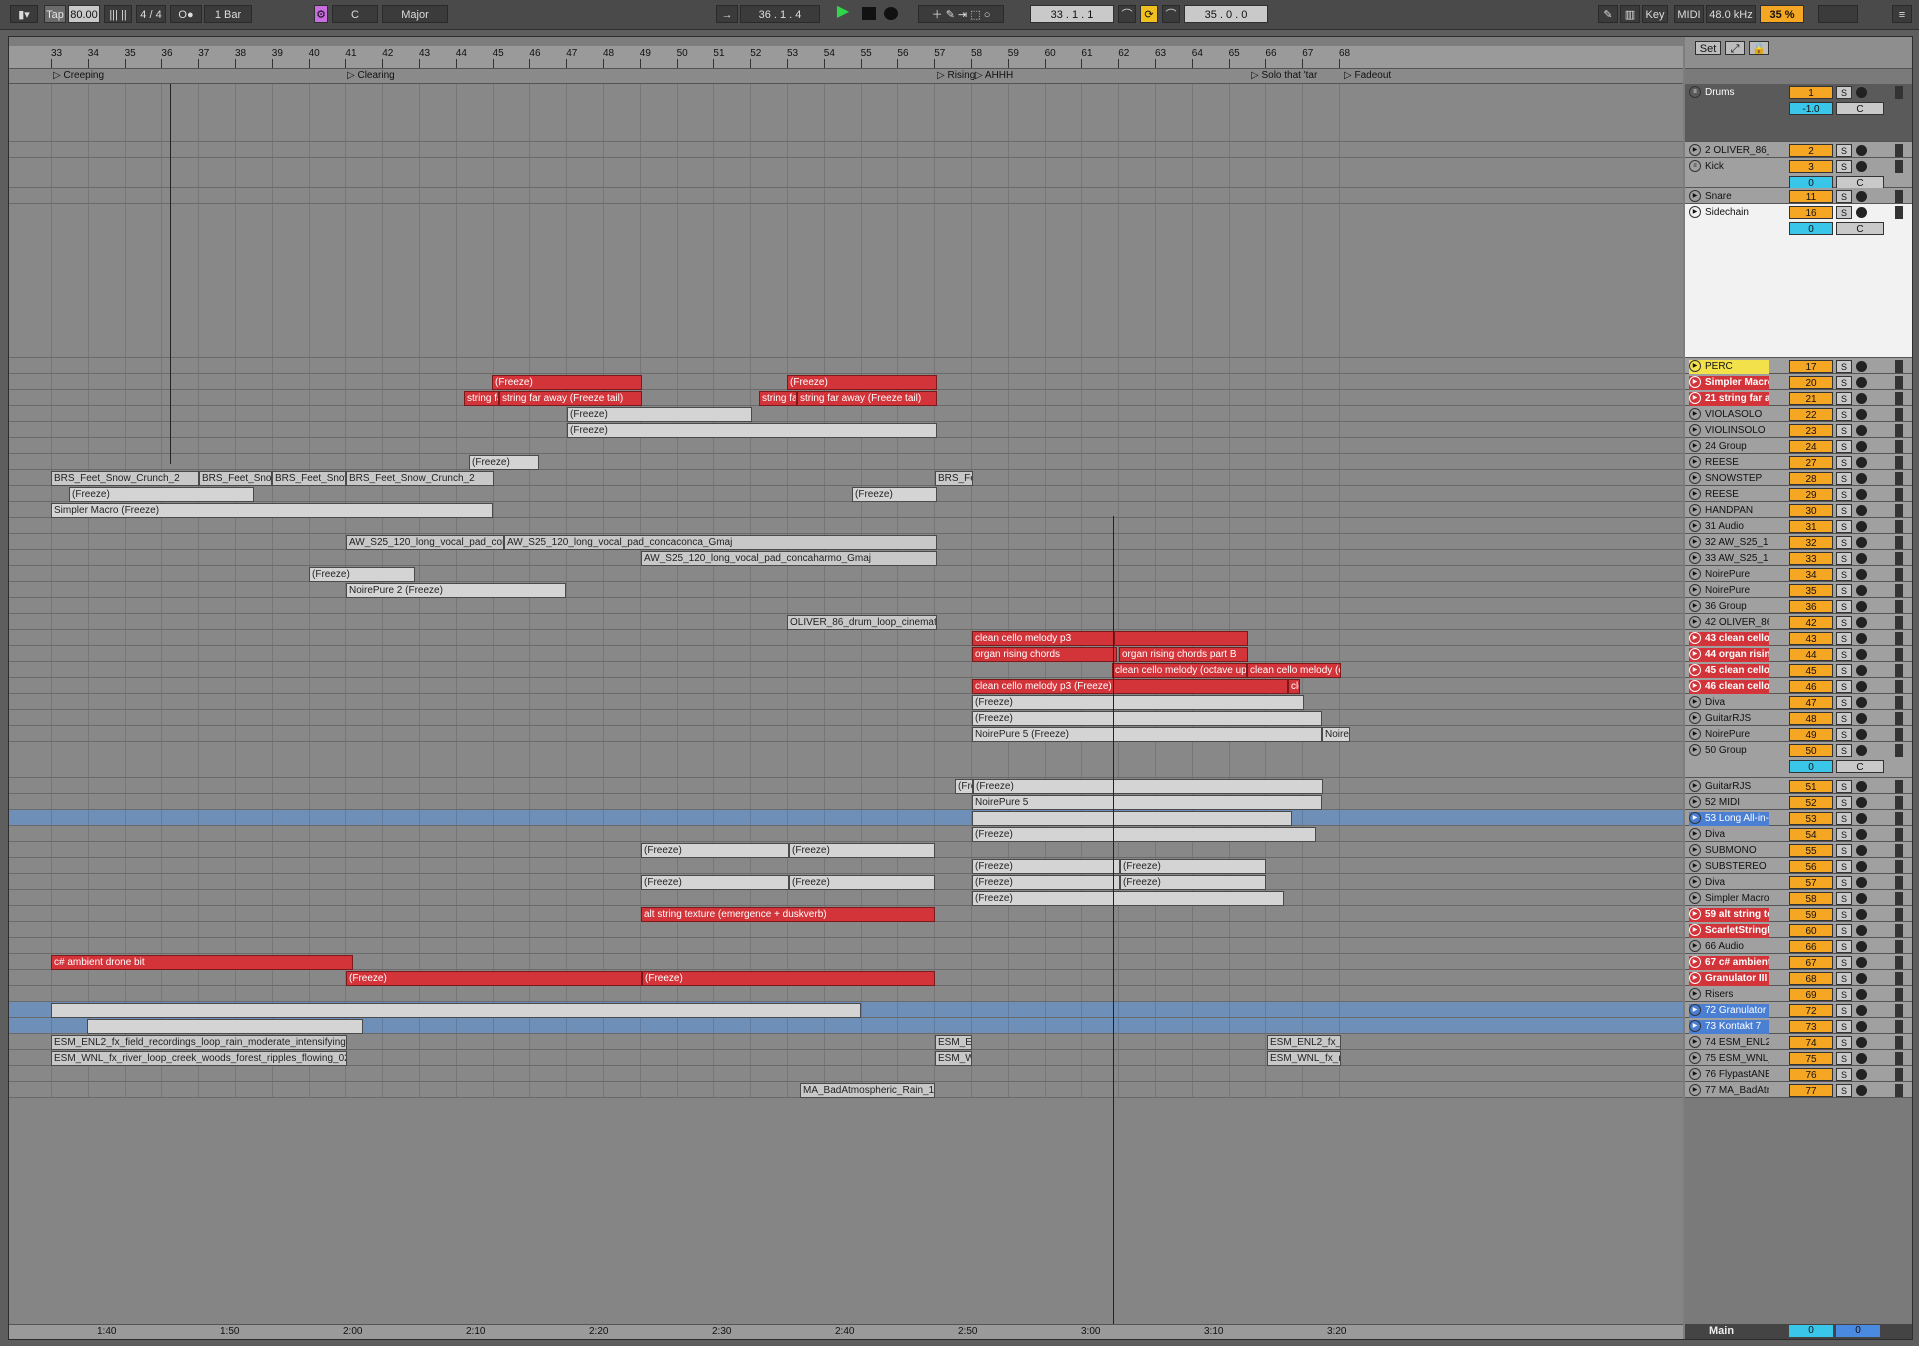 This screenshot has width=1919, height=1346. Describe the element at coordinates (1798, 526) in the screenshot. I see `track-header: ▶ 31 Audio 31 S` at that location.